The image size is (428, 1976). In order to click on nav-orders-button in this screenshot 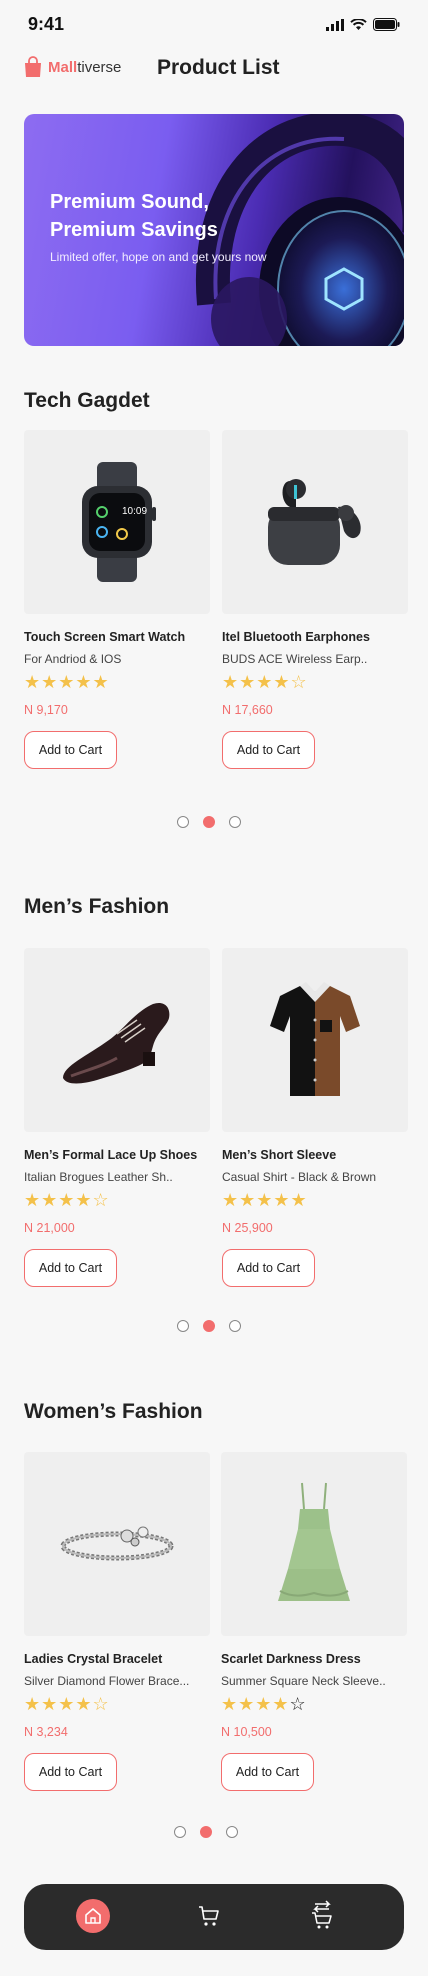, I will do `click(322, 1917)`.